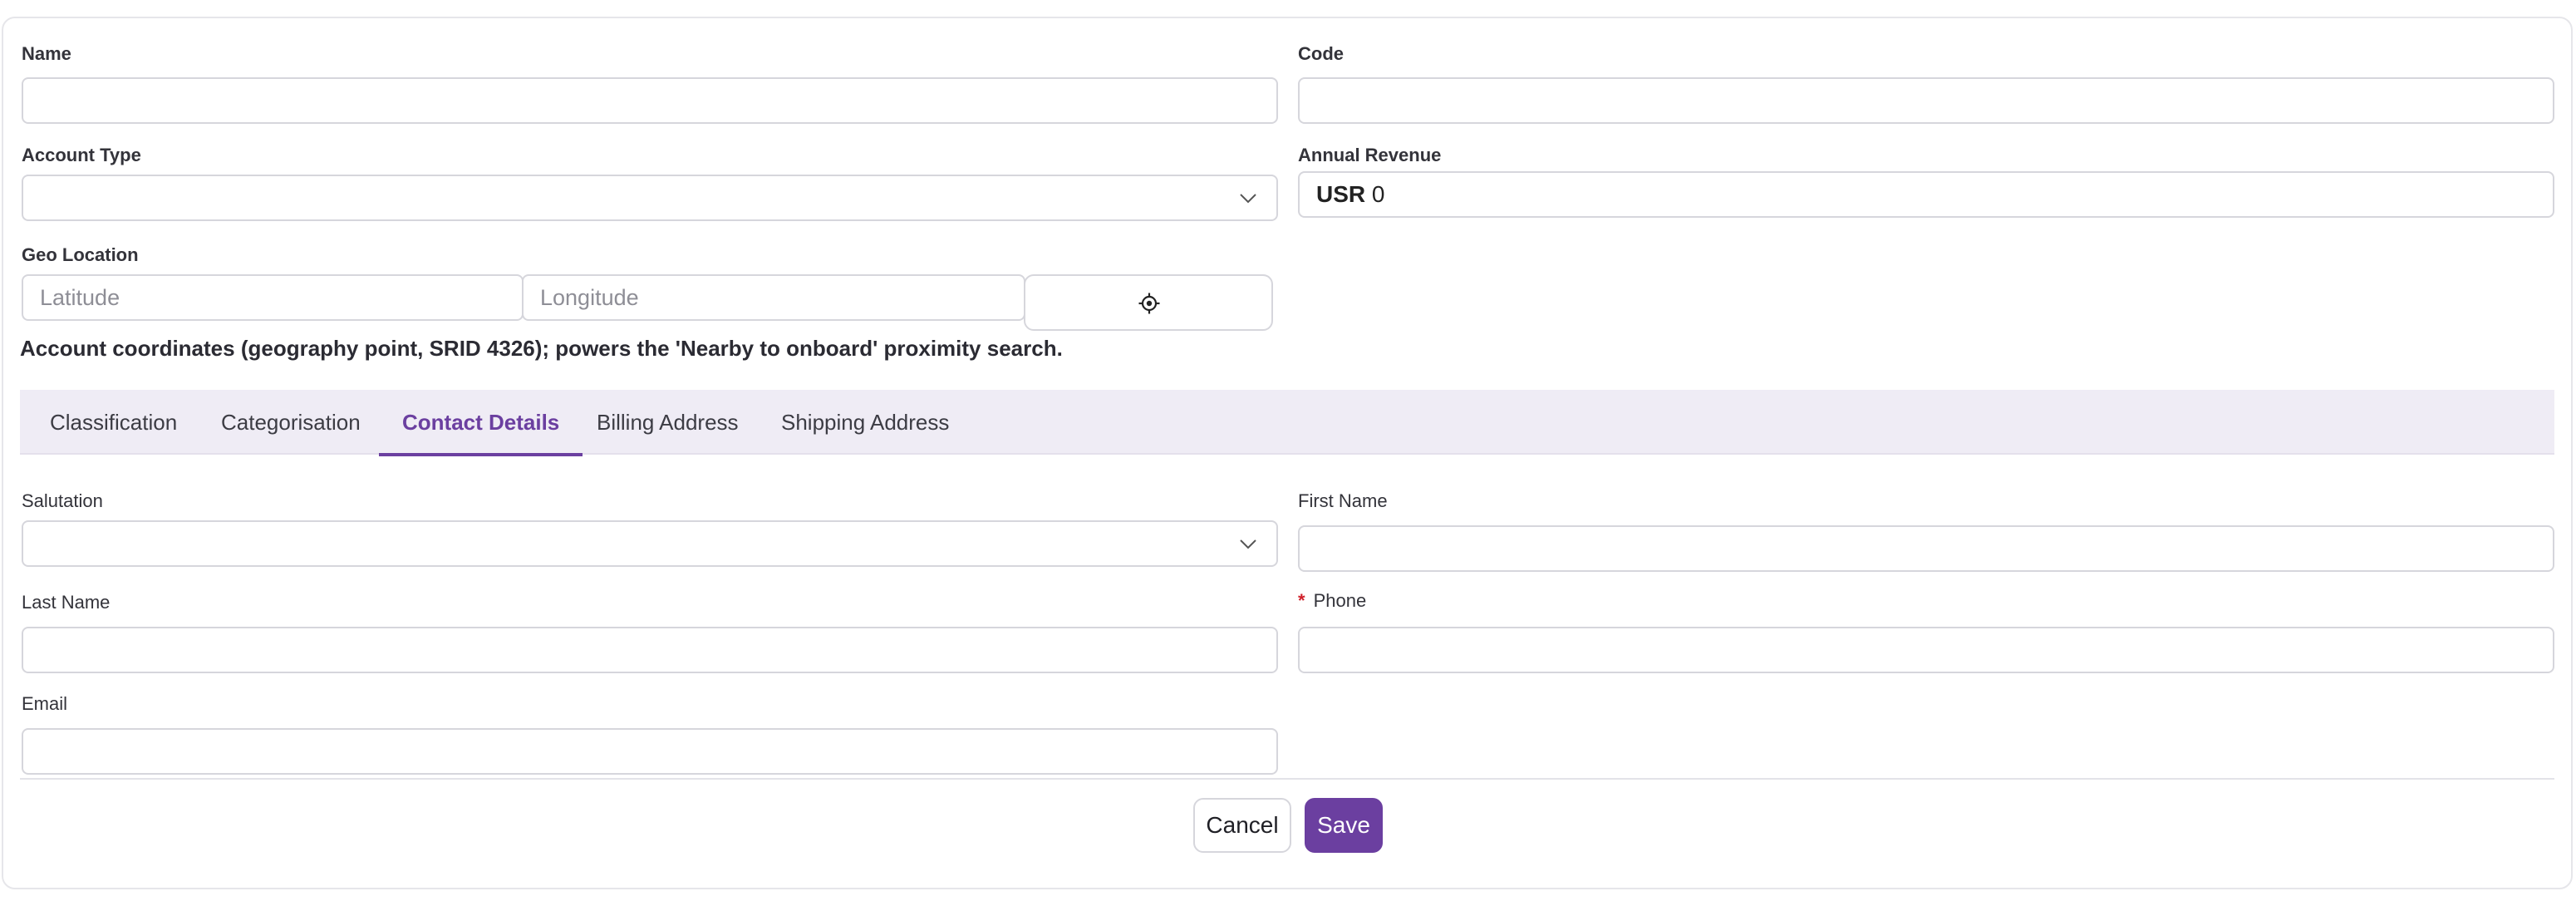  Describe the element at coordinates (1378, 194) in the screenshot. I see `annual-revenue-value: 0` at that location.